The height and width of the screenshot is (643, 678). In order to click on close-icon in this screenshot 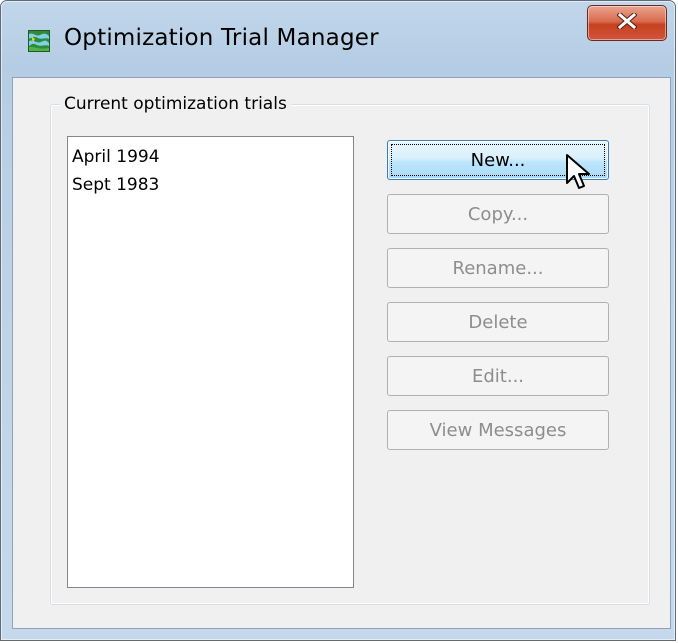, I will do `click(627, 22)`.